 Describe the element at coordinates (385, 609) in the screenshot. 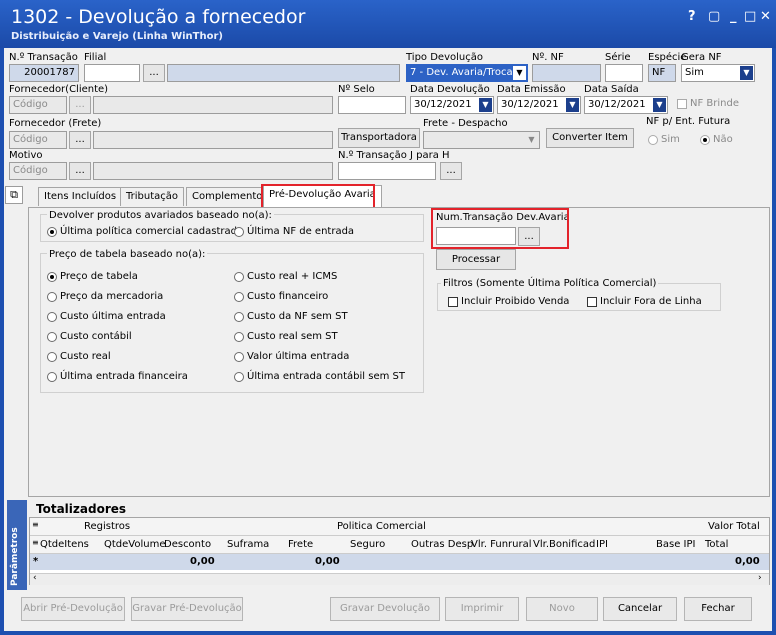

I see `gravar-devolucao-button: Gravar Devolução` at that location.